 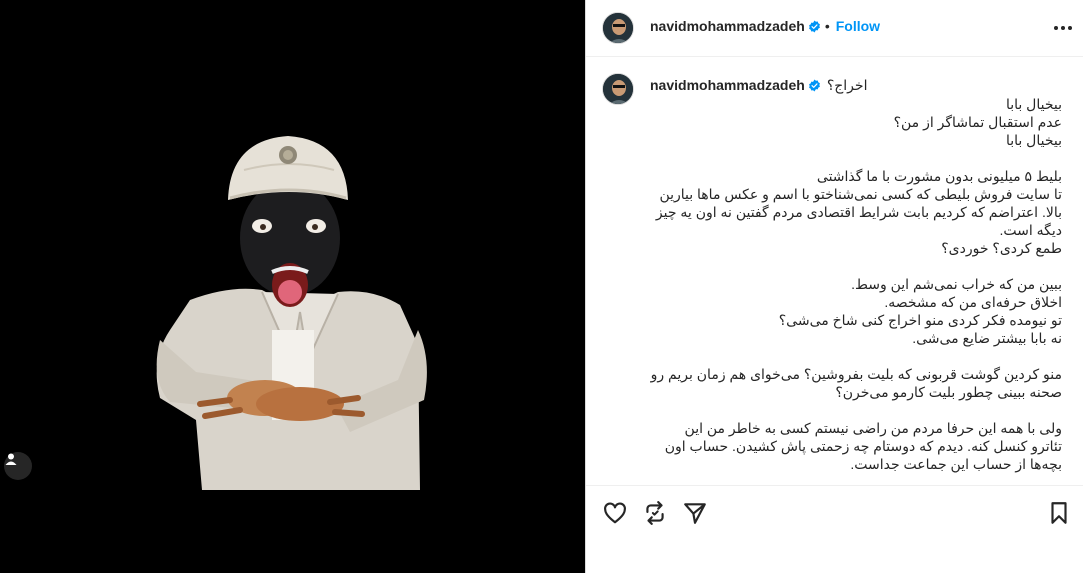 What do you see at coordinates (858, 26) in the screenshot?
I see `follow-button: Follow` at bounding box center [858, 26].